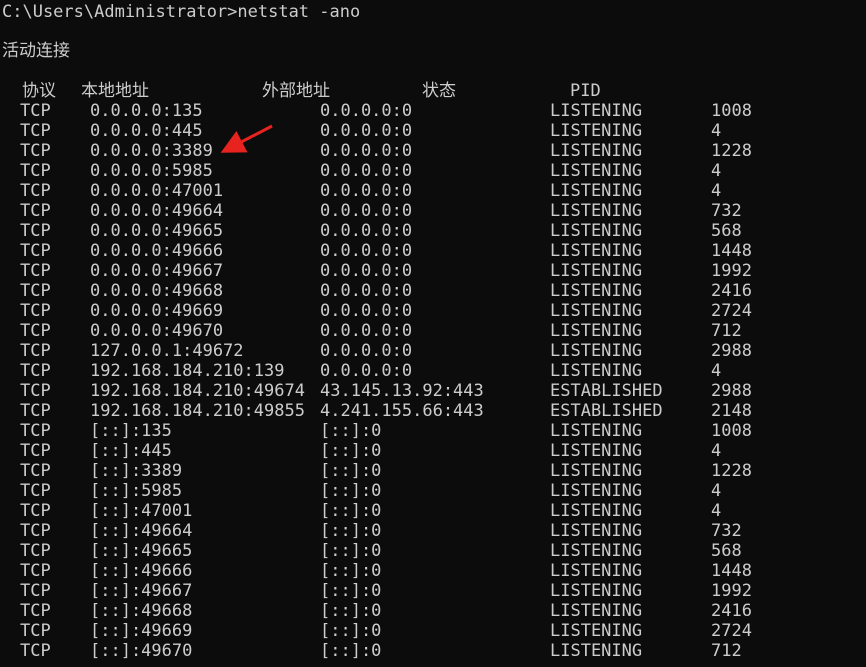 Image resolution: width=866 pixels, height=667 pixels. Describe the element at coordinates (141, 651) in the screenshot. I see `cell-local: [::]:49670` at that location.